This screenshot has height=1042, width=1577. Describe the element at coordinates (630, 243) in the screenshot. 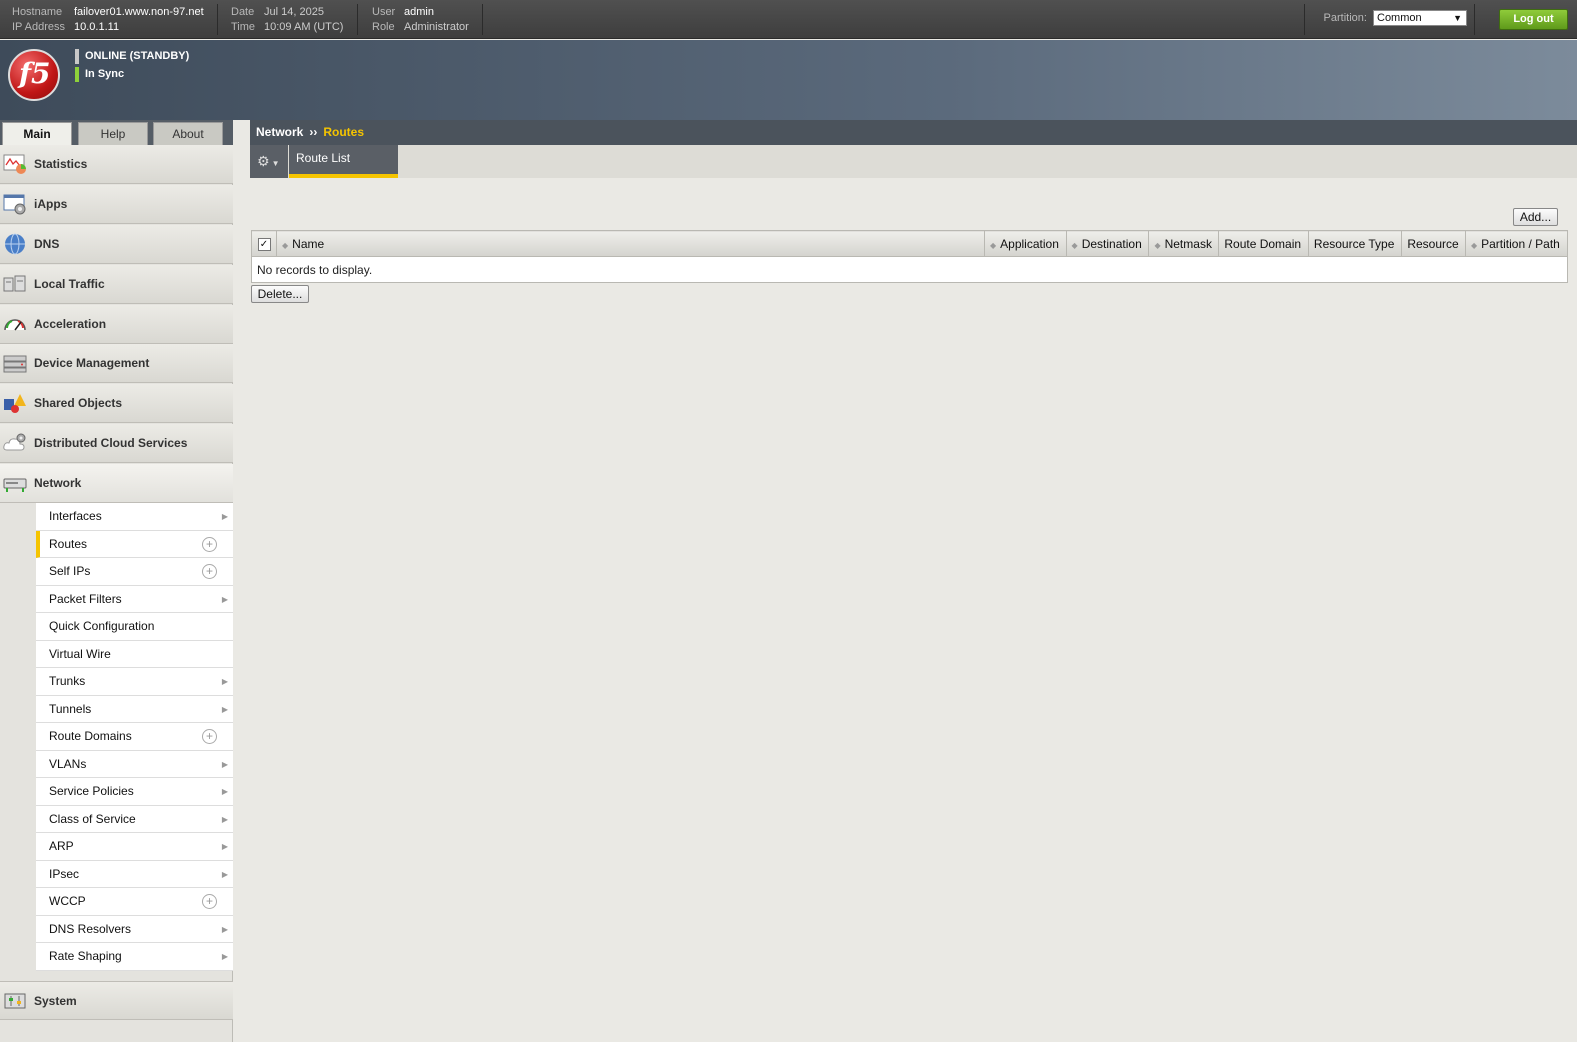

I see `column-header-name: ◆ Name` at that location.